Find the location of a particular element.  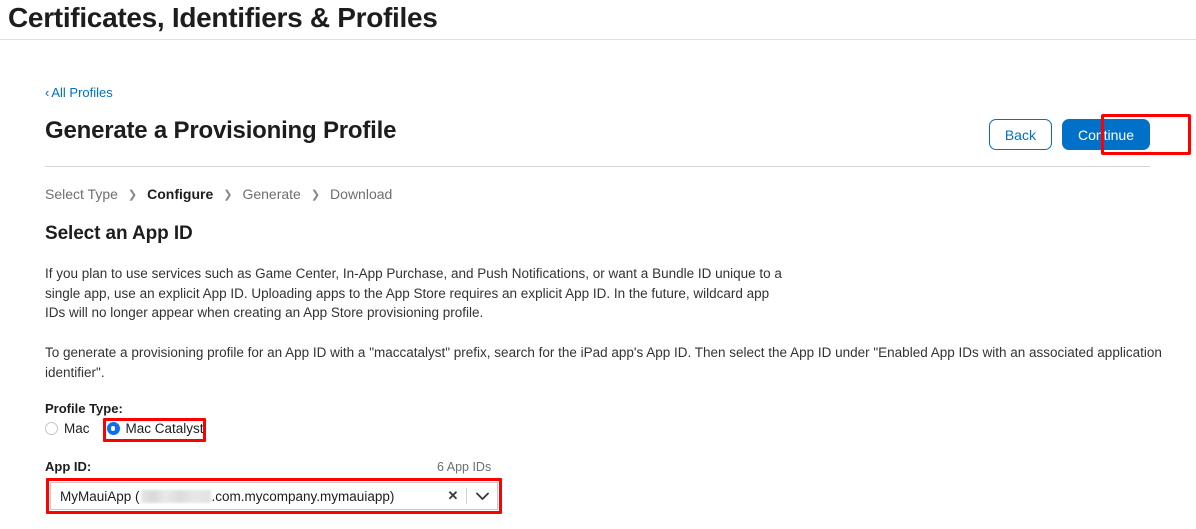

radio-checked-icon is located at coordinates (113, 428).